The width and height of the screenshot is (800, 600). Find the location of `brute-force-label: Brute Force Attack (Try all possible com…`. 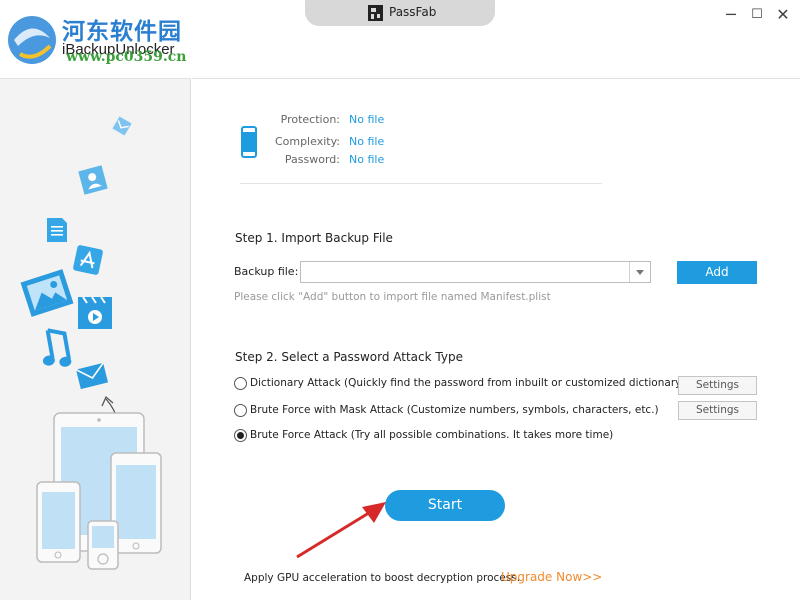

brute-force-label: Brute Force Attack (Try all possible com… is located at coordinates (432, 435).